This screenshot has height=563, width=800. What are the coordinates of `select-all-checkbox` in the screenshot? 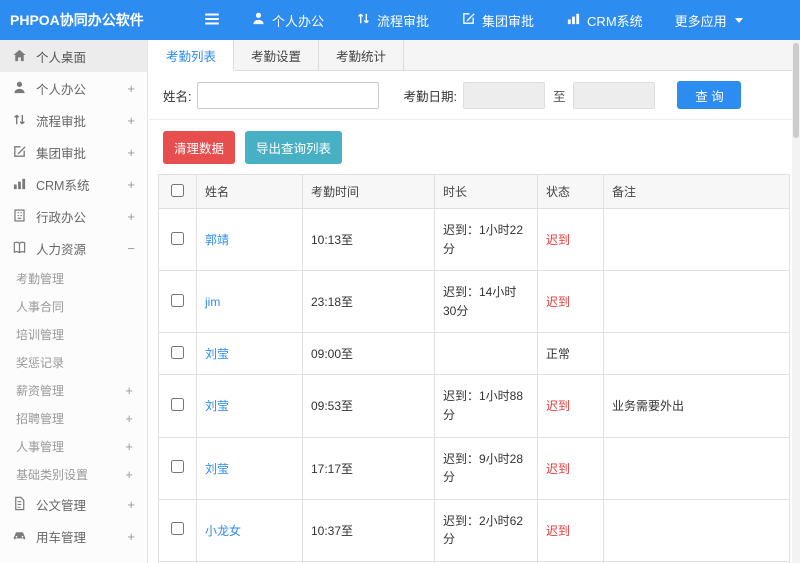 It's located at (177, 190).